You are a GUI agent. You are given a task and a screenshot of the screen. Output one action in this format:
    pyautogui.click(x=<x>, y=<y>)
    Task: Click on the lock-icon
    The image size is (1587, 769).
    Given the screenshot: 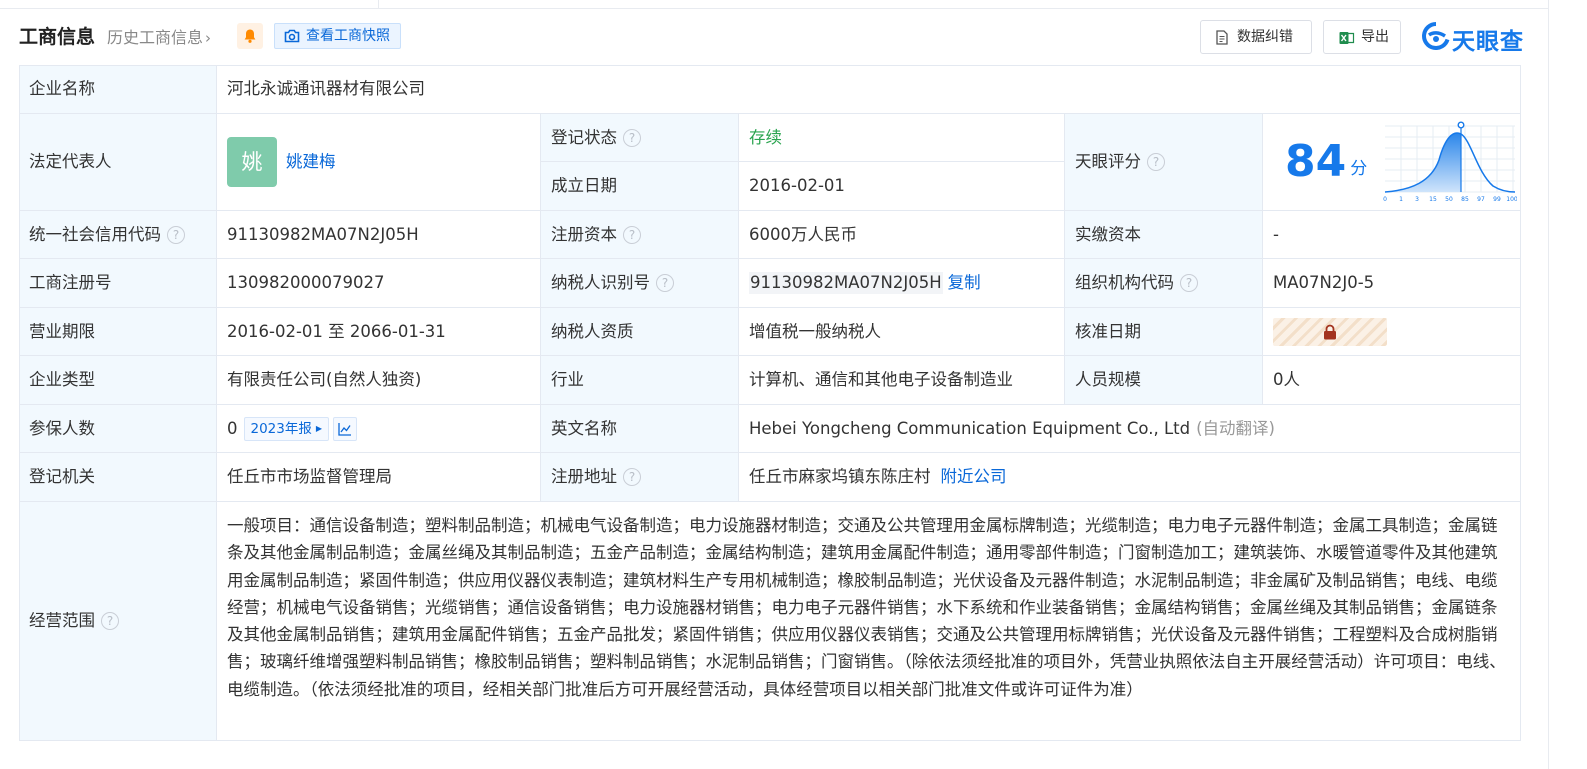 What is the action you would take?
    pyautogui.click(x=1330, y=331)
    